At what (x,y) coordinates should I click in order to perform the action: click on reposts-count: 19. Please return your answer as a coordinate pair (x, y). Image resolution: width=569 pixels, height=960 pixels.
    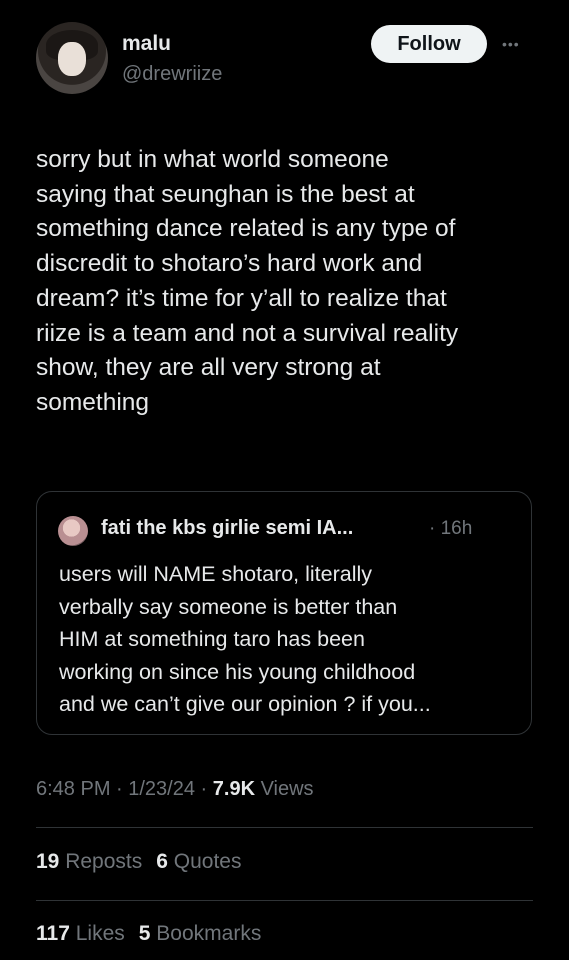
    Looking at the image, I should click on (47, 861).